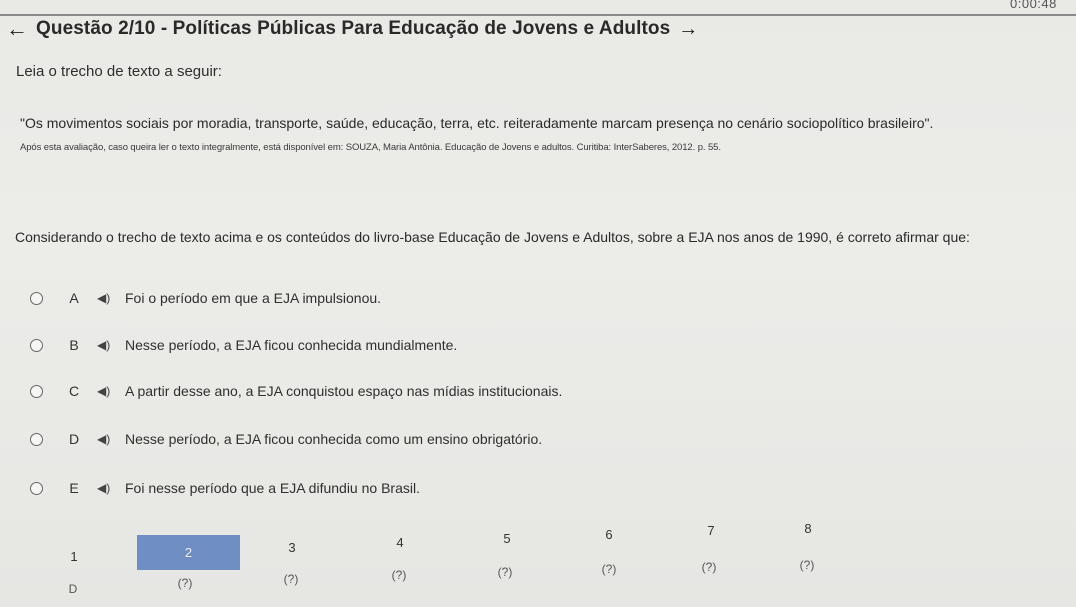 Image resolution: width=1076 pixels, height=607 pixels. Describe the element at coordinates (291, 579) in the screenshot. I see `question-status-3: (?)` at that location.